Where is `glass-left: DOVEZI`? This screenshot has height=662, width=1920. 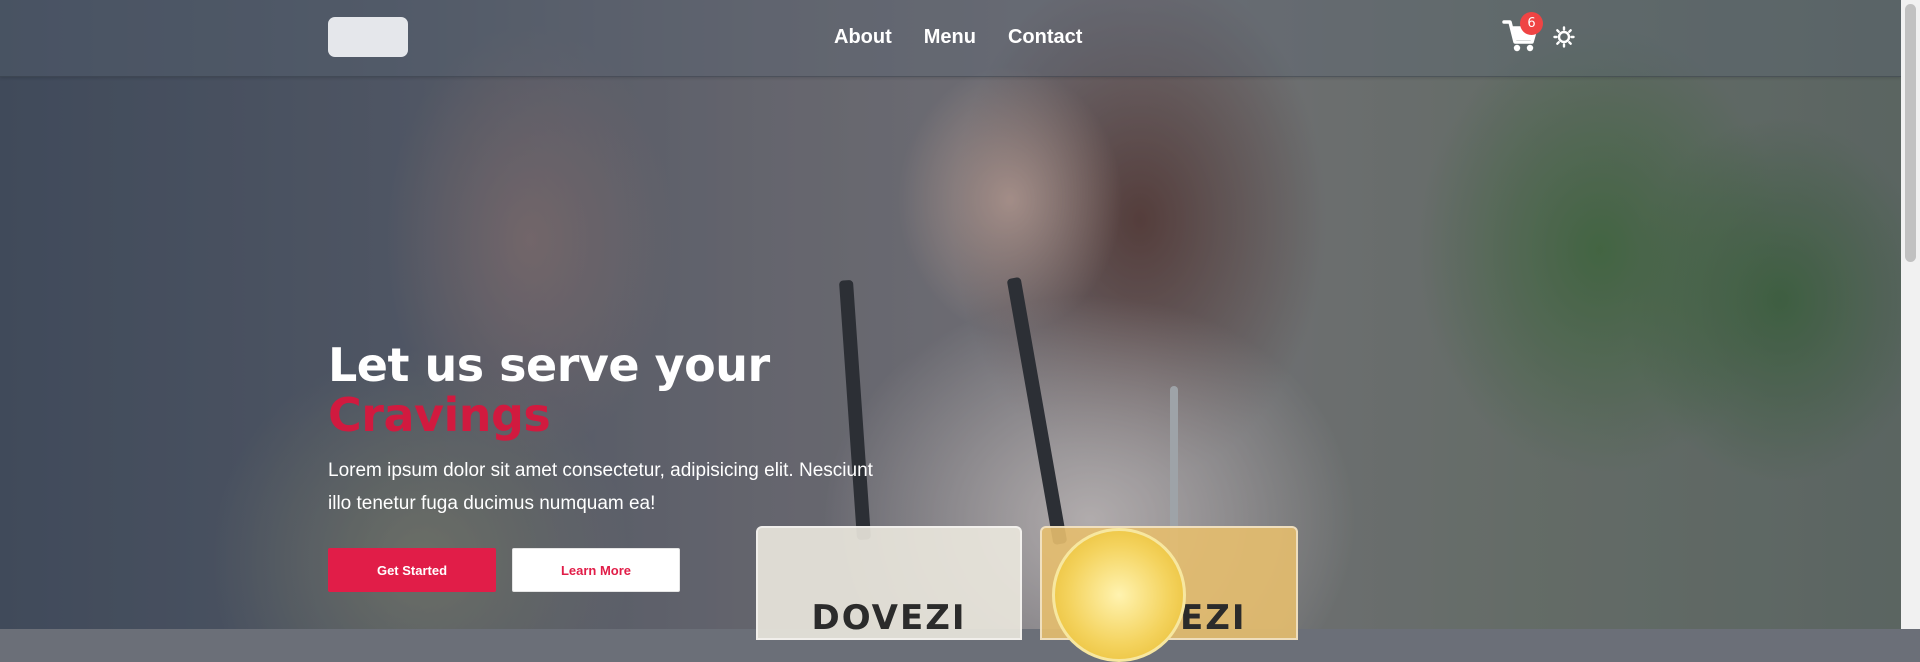
glass-left: DOVEZI is located at coordinates (889, 583).